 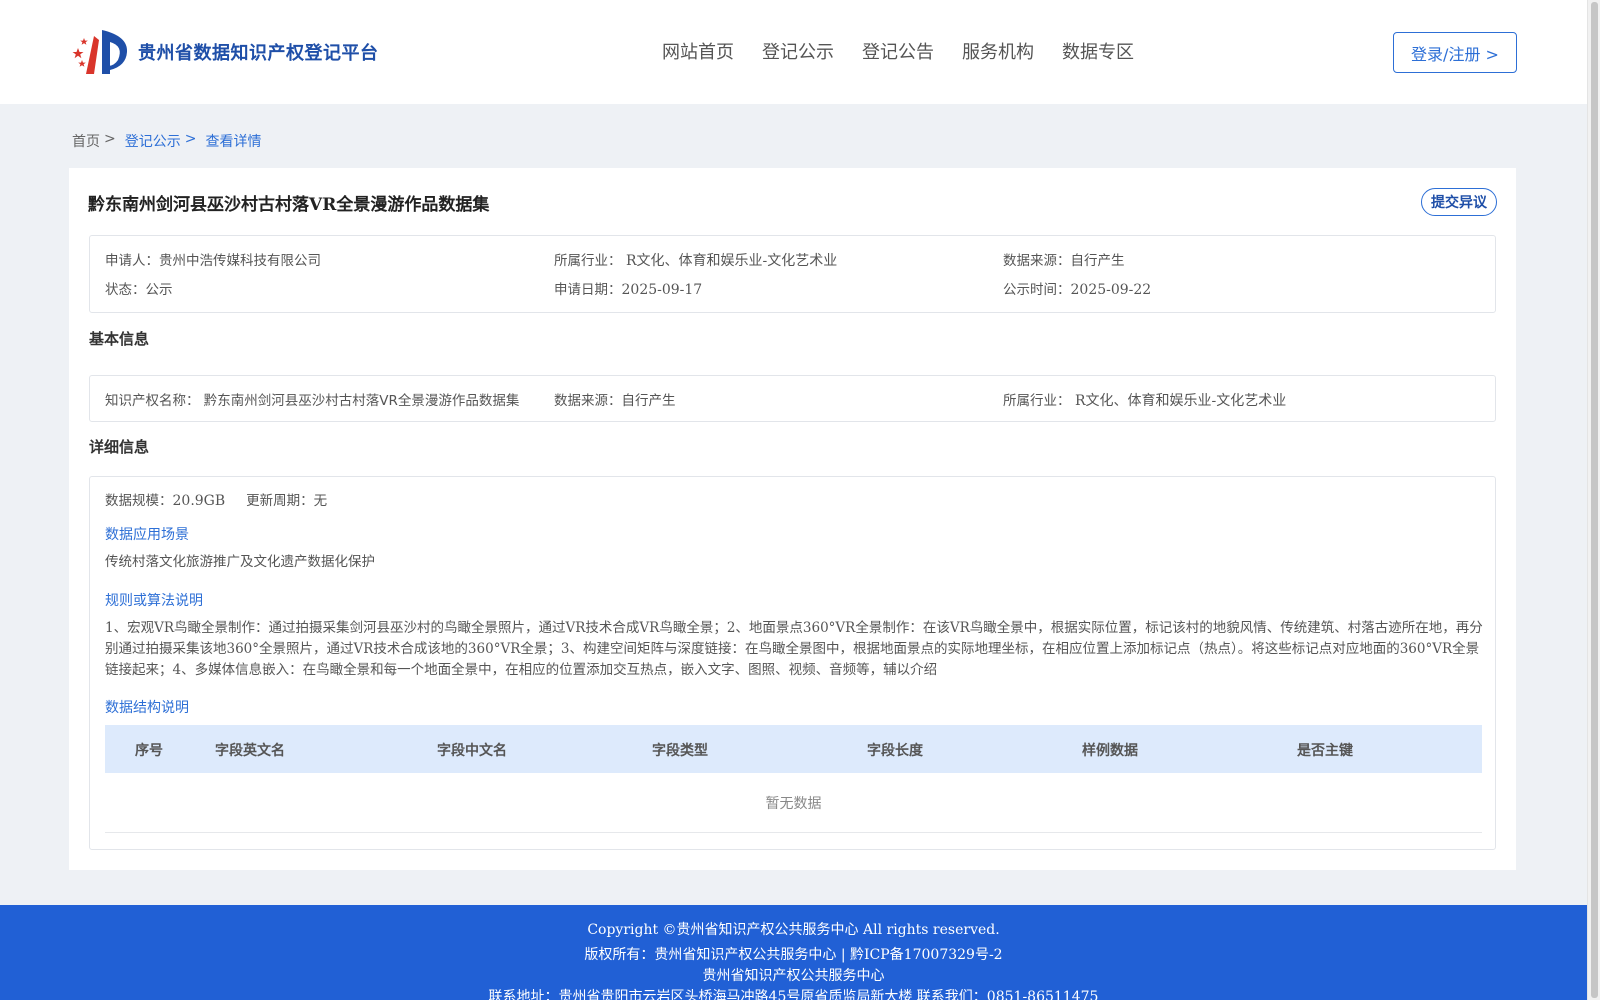 I want to click on scenario-text: 传统村落文化旅游推广及文化遗产数据化保护, so click(x=240, y=562).